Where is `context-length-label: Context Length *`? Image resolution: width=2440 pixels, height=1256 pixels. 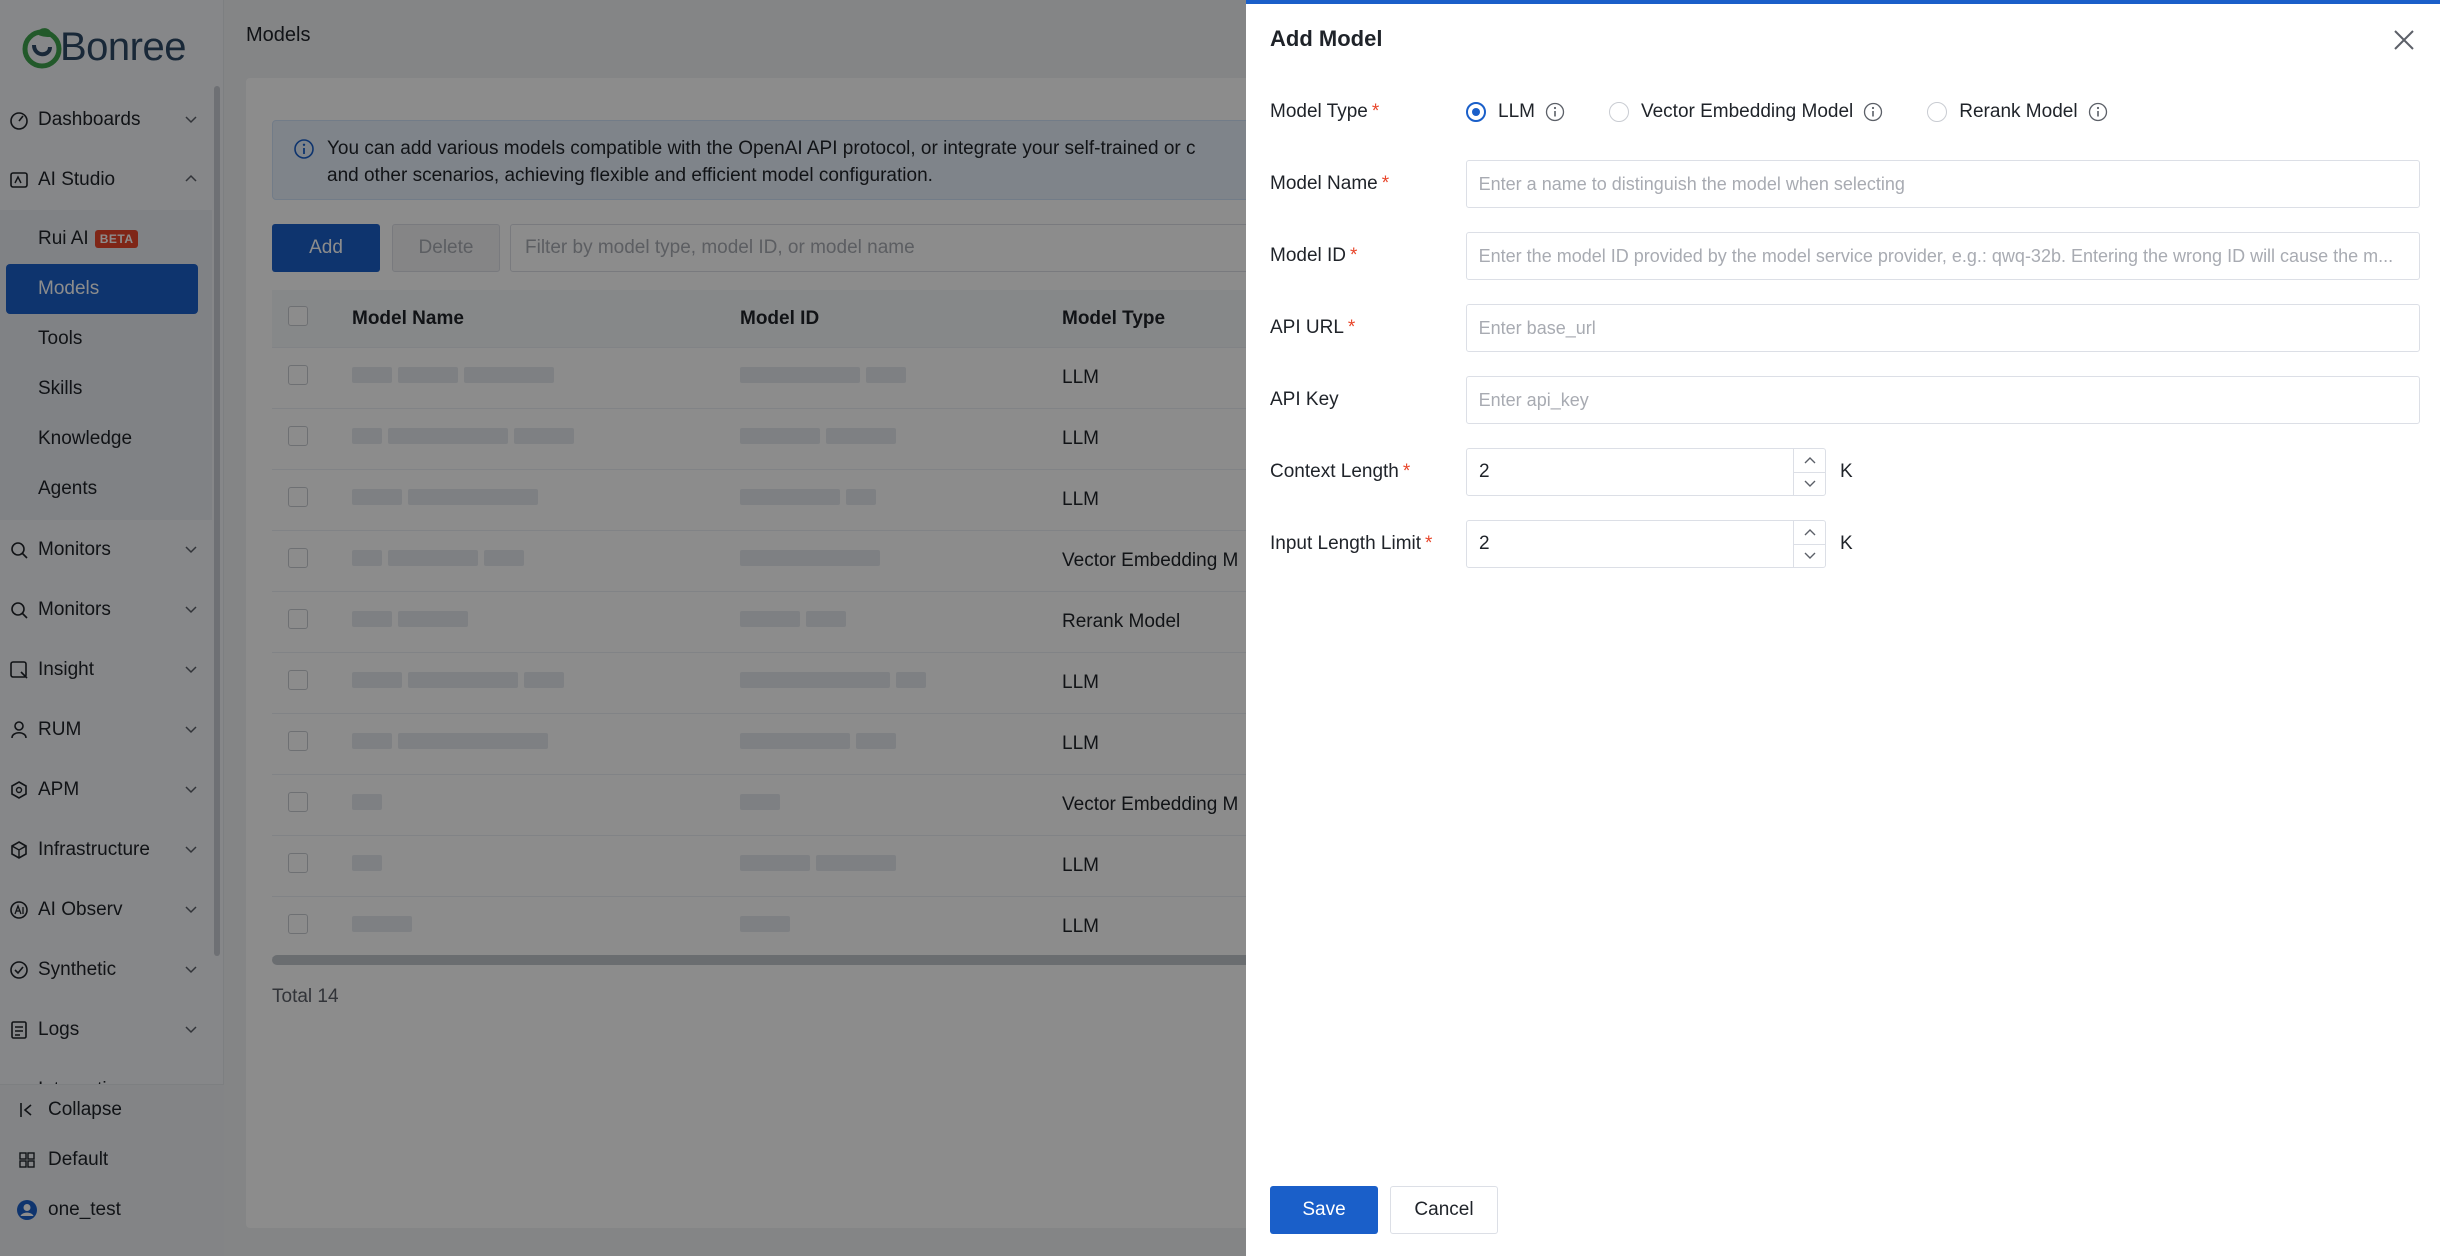 context-length-label: Context Length * is located at coordinates (1340, 471).